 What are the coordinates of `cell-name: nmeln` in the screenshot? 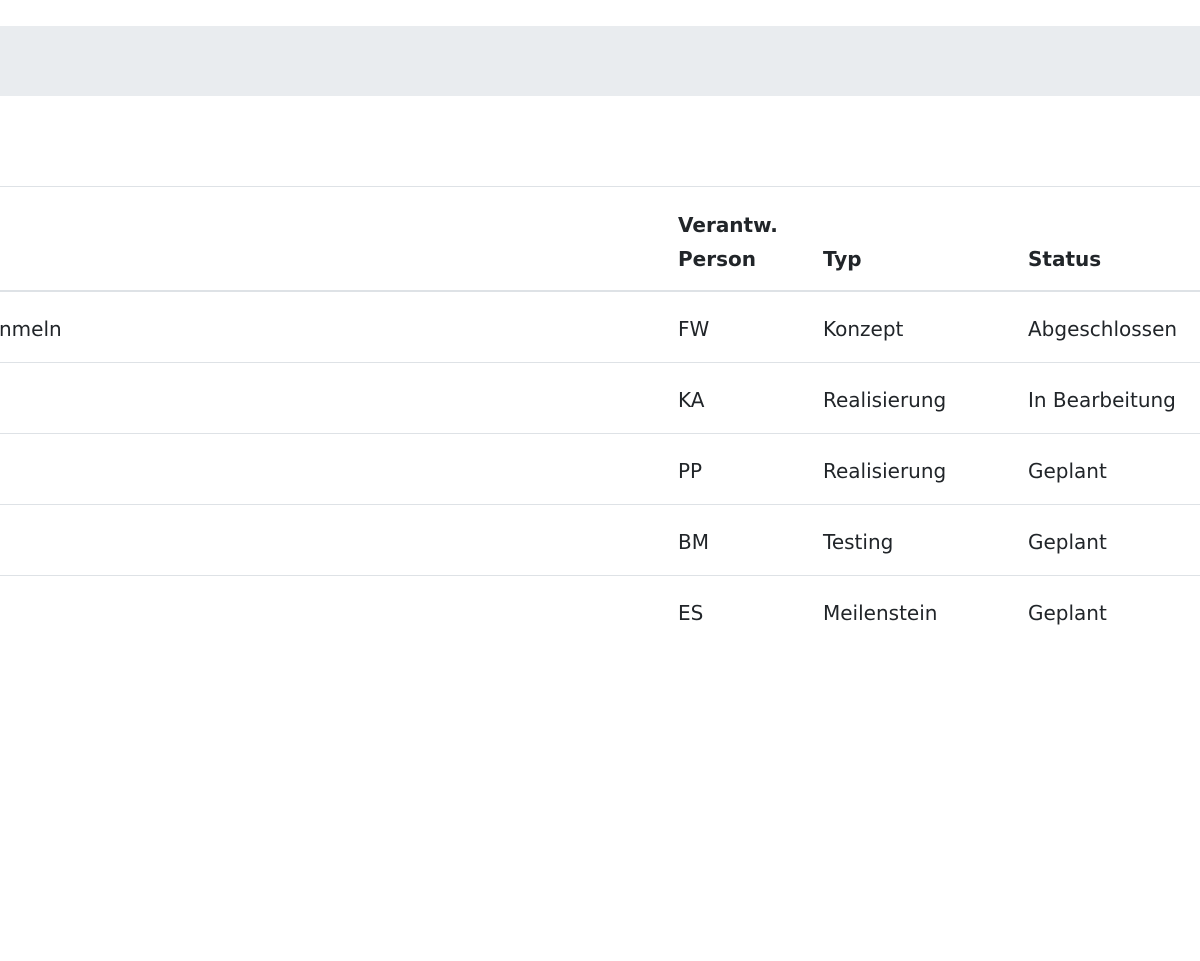 It's located at (31, 329).